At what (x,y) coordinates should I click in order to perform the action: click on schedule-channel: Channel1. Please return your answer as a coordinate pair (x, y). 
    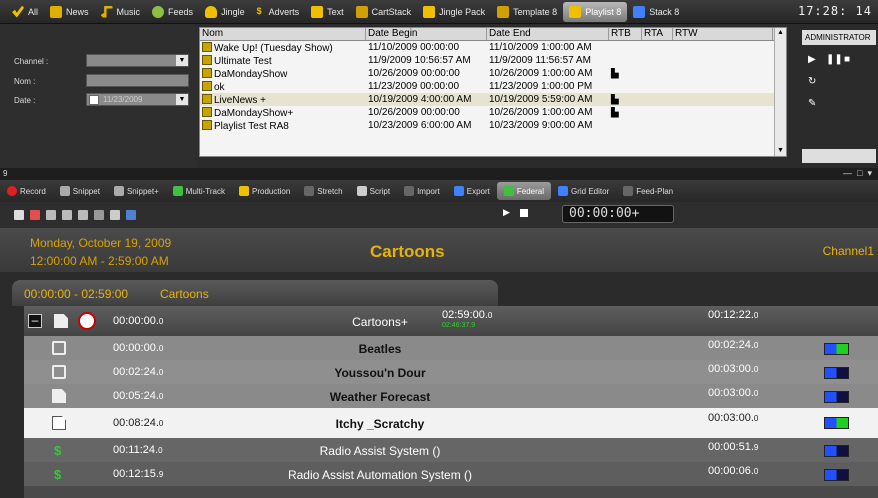
    Looking at the image, I should click on (848, 251).